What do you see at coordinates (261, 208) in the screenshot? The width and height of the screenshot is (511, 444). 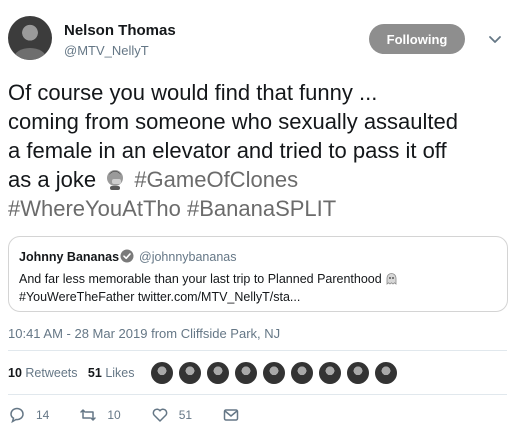 I see `hashtag-link: #BananaSPLIT` at bounding box center [261, 208].